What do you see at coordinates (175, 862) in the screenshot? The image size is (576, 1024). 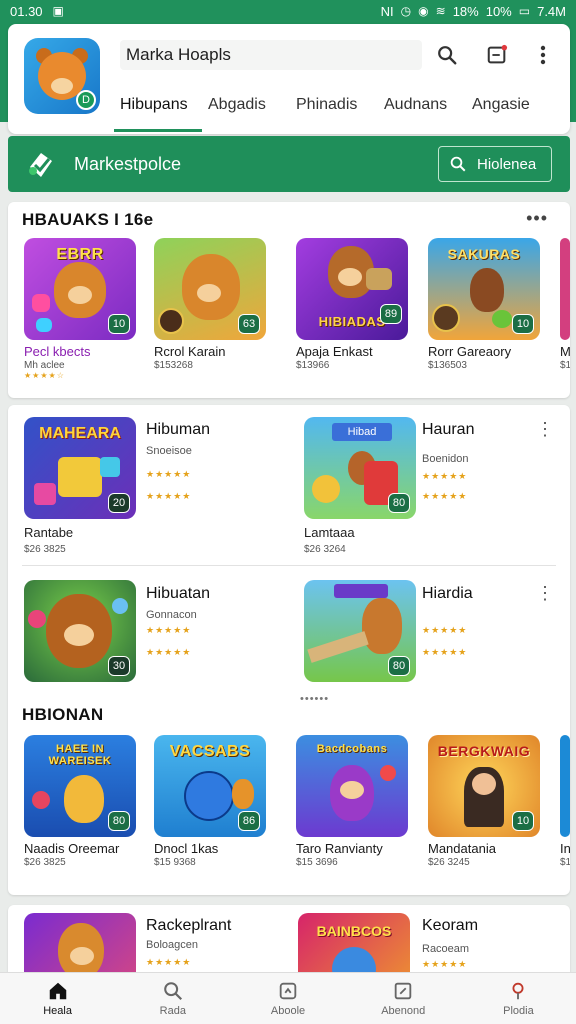 I see `app-price: $15 9368` at bounding box center [175, 862].